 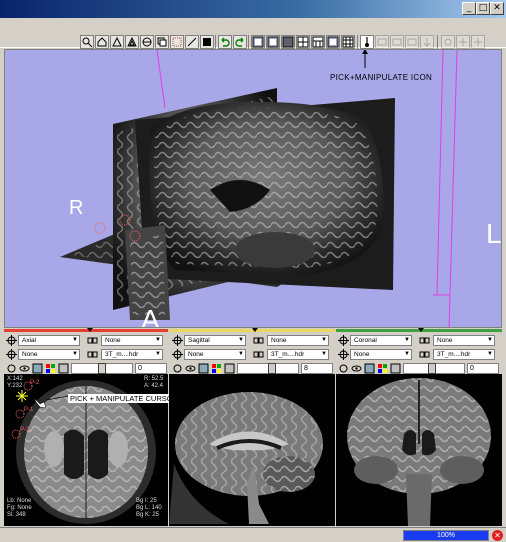 What do you see at coordinates (154, 386) in the screenshot?
I see `axial-a-readout: A: 42.4` at bounding box center [154, 386].